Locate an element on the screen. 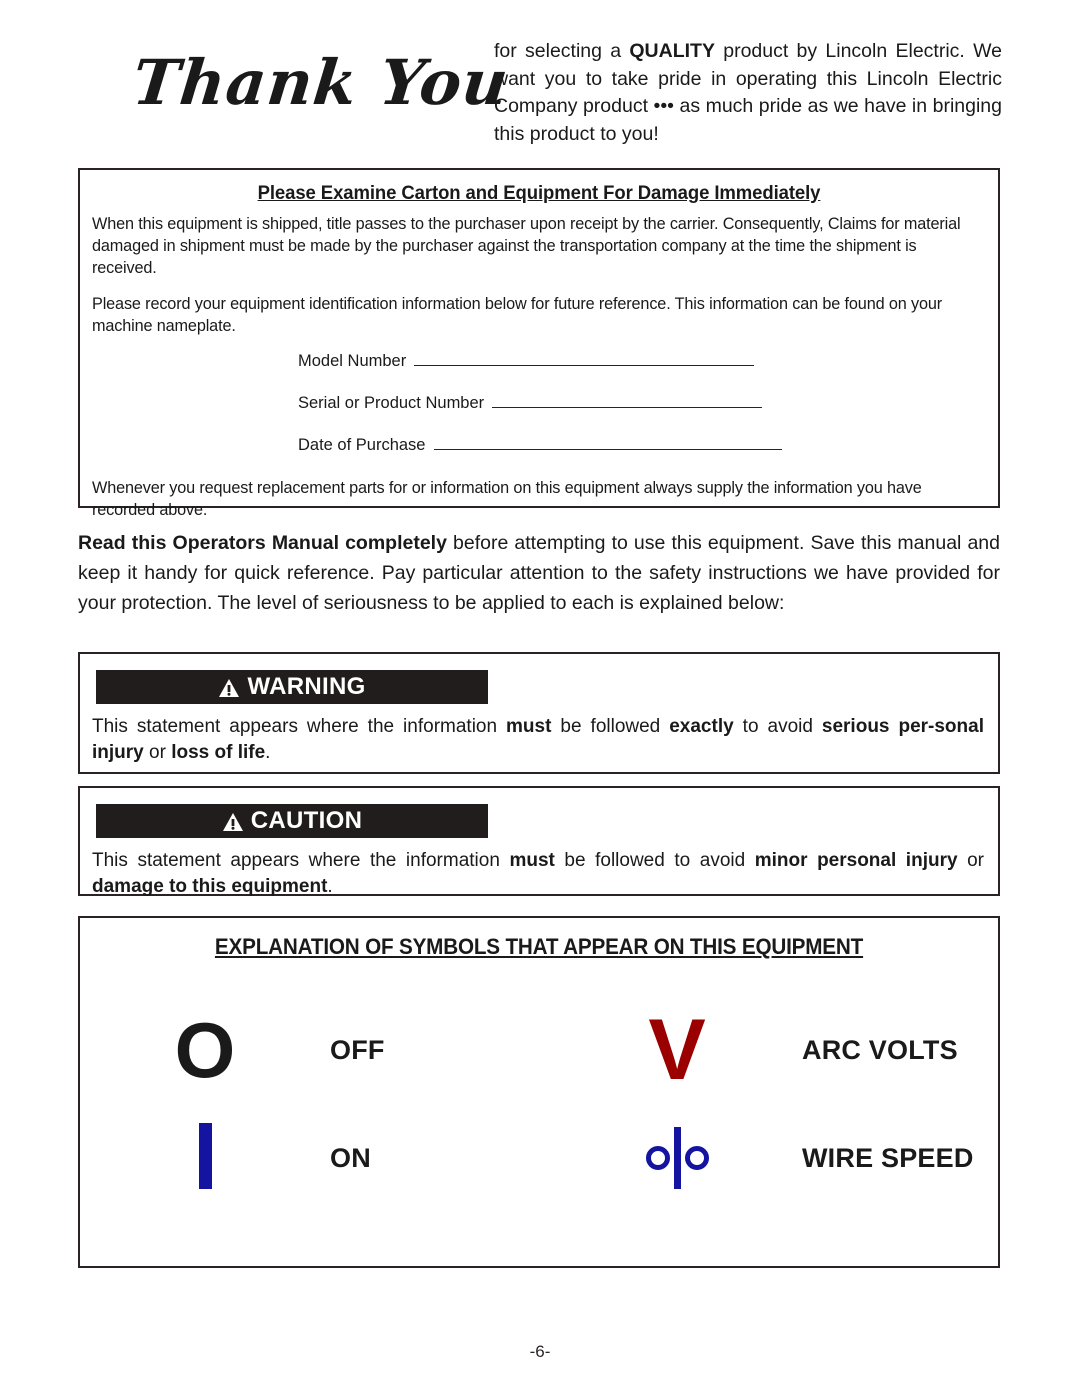 This screenshot has height=1397, width=1080. wire-speed-symbol is located at coordinates (677, 1158).